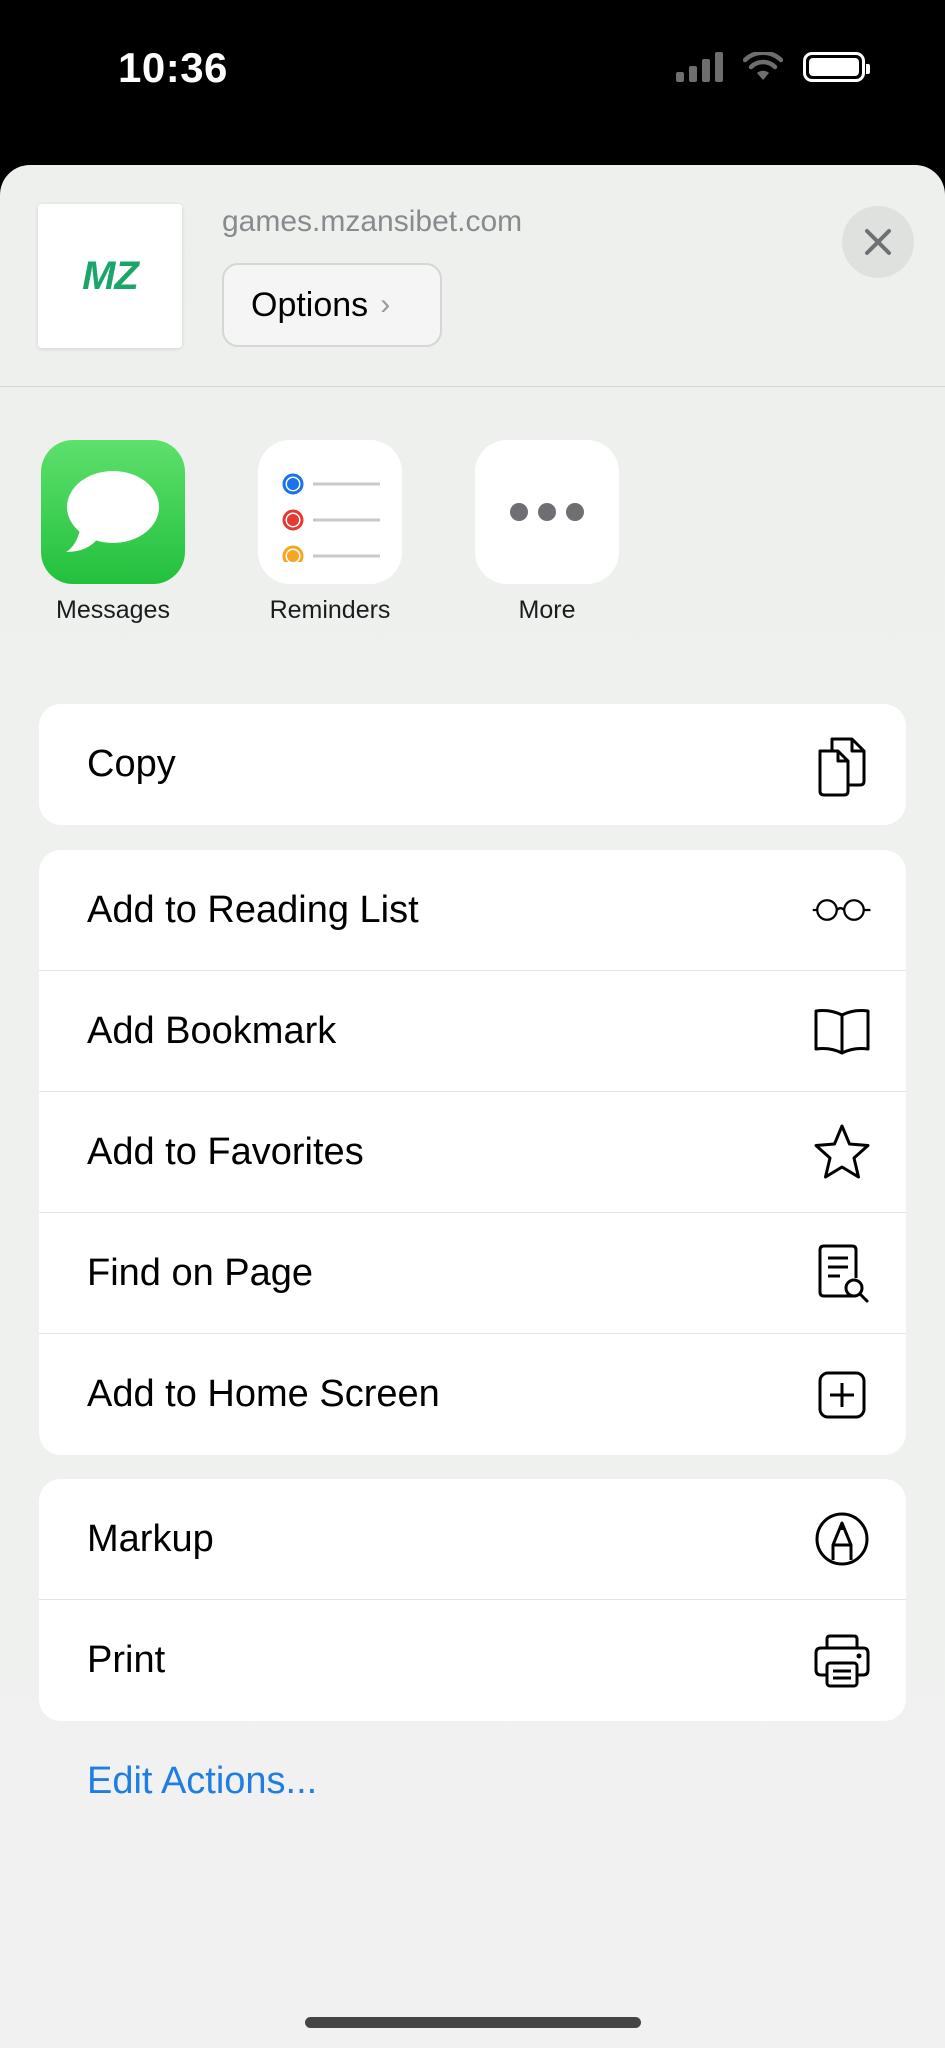  What do you see at coordinates (472, 1539) in the screenshot?
I see `action-markup: Markup` at bounding box center [472, 1539].